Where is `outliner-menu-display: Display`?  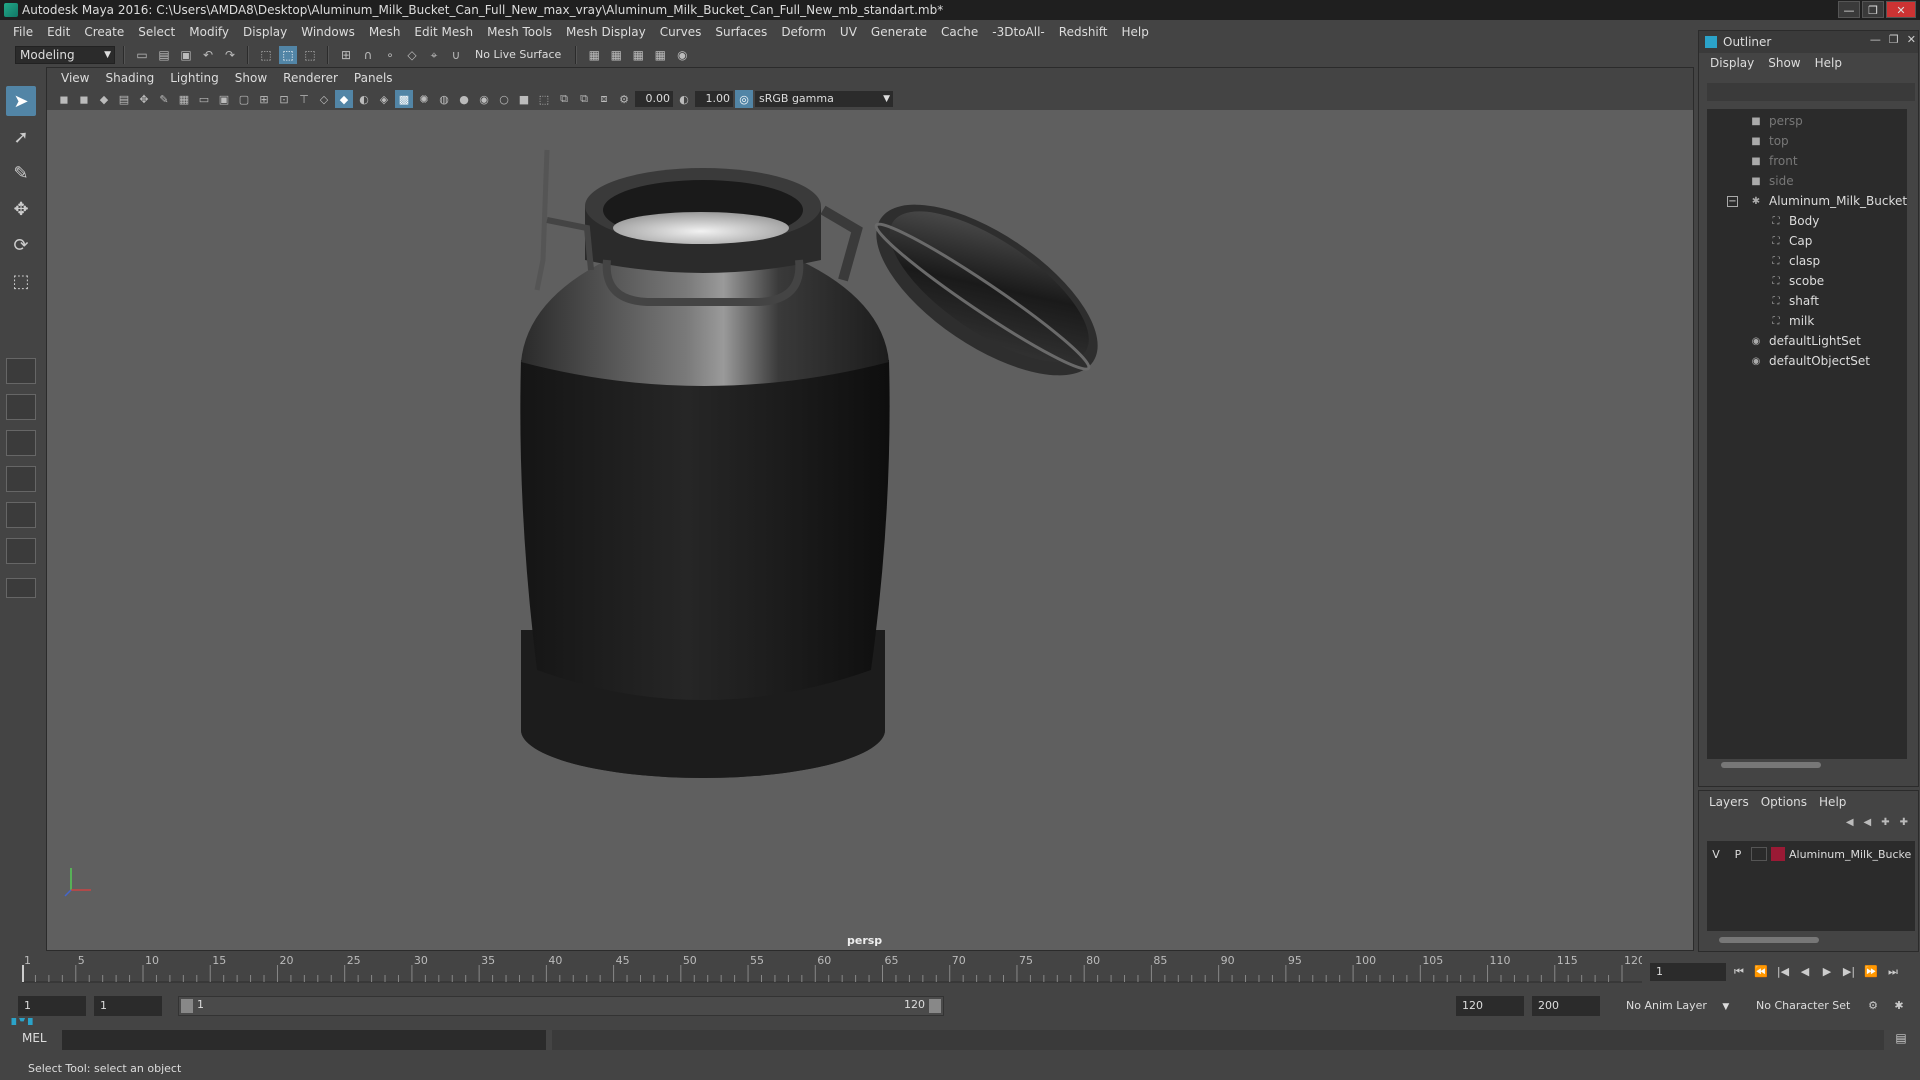 outliner-menu-display: Display is located at coordinates (1732, 63).